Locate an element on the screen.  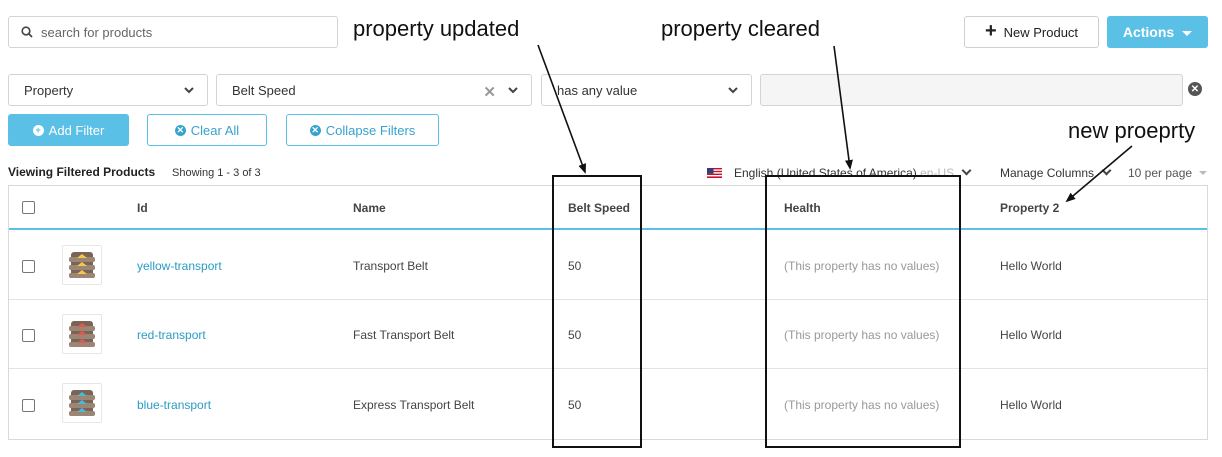
arrow-new-property is located at coordinates (1099, 174).